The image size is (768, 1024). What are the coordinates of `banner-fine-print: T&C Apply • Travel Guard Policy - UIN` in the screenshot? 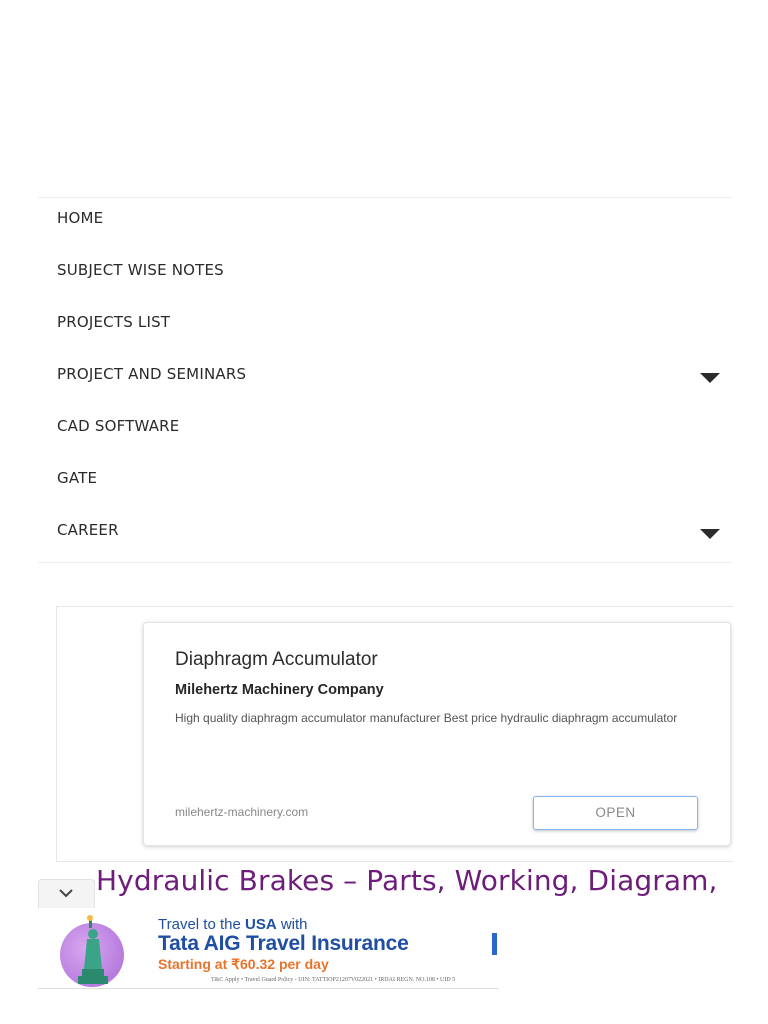 It's located at (333, 980).